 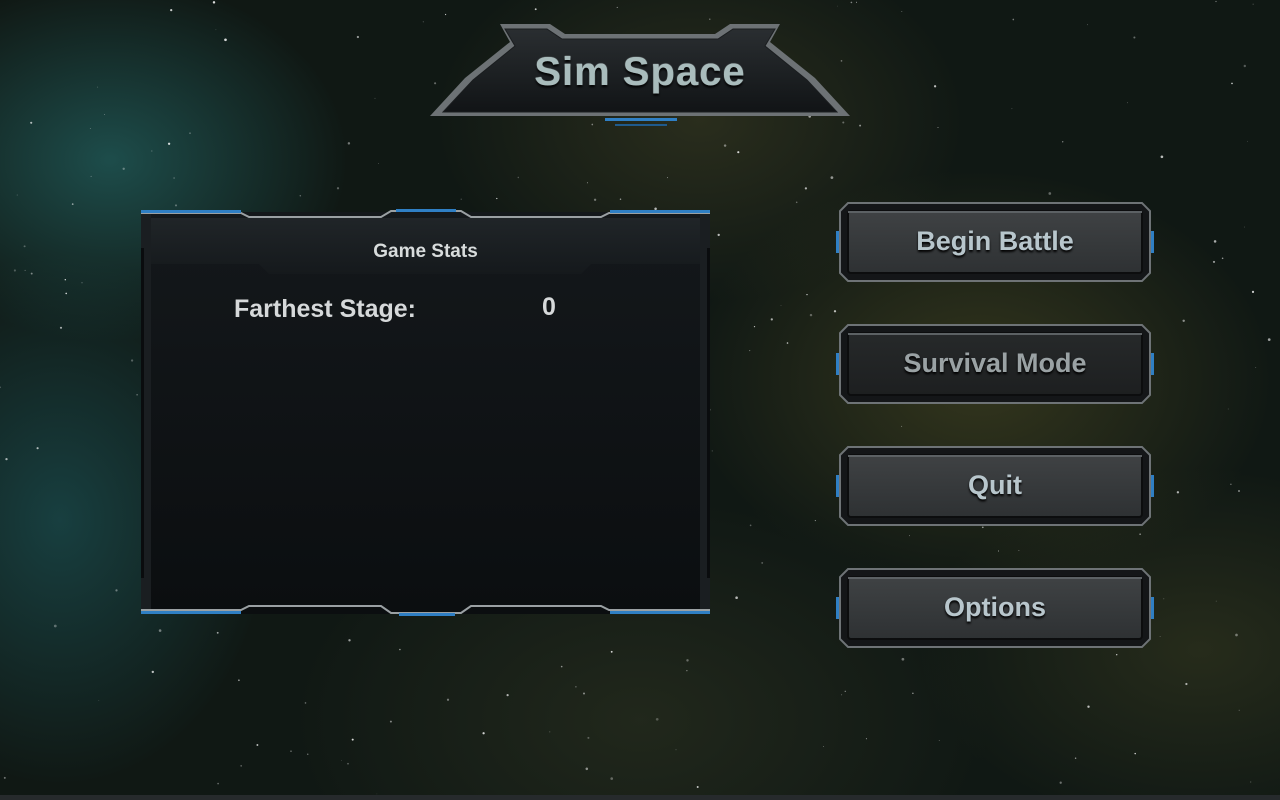 I want to click on farthest-stage-value: 0, so click(x=549, y=307).